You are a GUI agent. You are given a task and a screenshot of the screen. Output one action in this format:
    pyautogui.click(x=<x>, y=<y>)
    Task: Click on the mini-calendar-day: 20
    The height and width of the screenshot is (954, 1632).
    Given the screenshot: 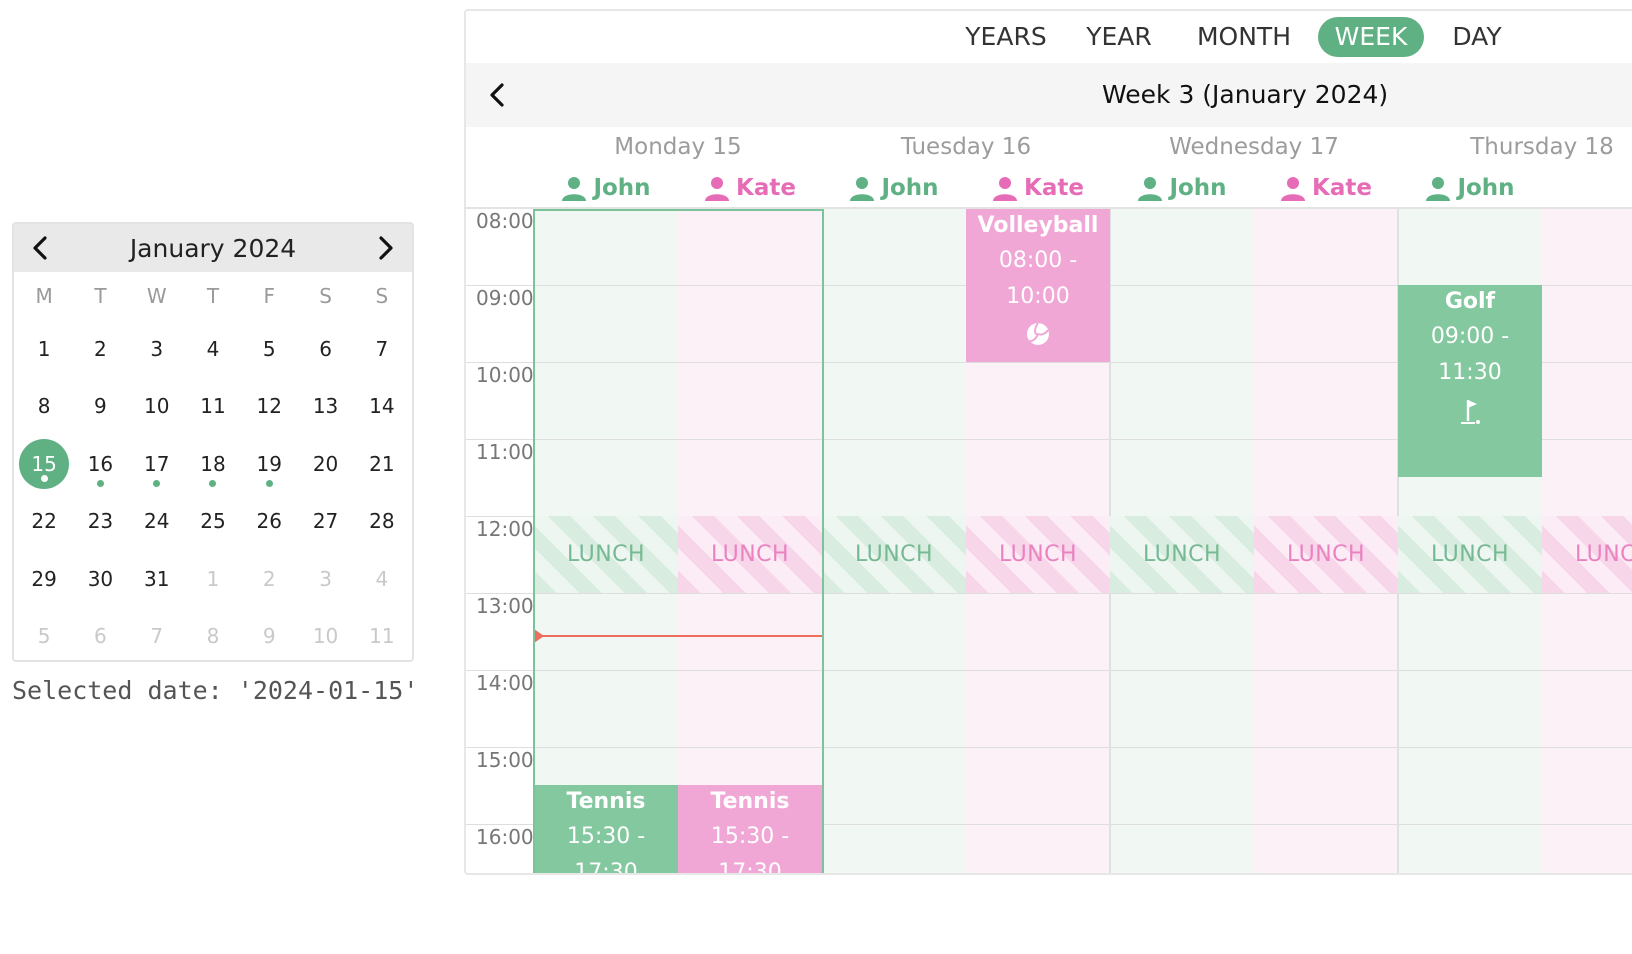 What is the action you would take?
    pyautogui.click(x=325, y=464)
    